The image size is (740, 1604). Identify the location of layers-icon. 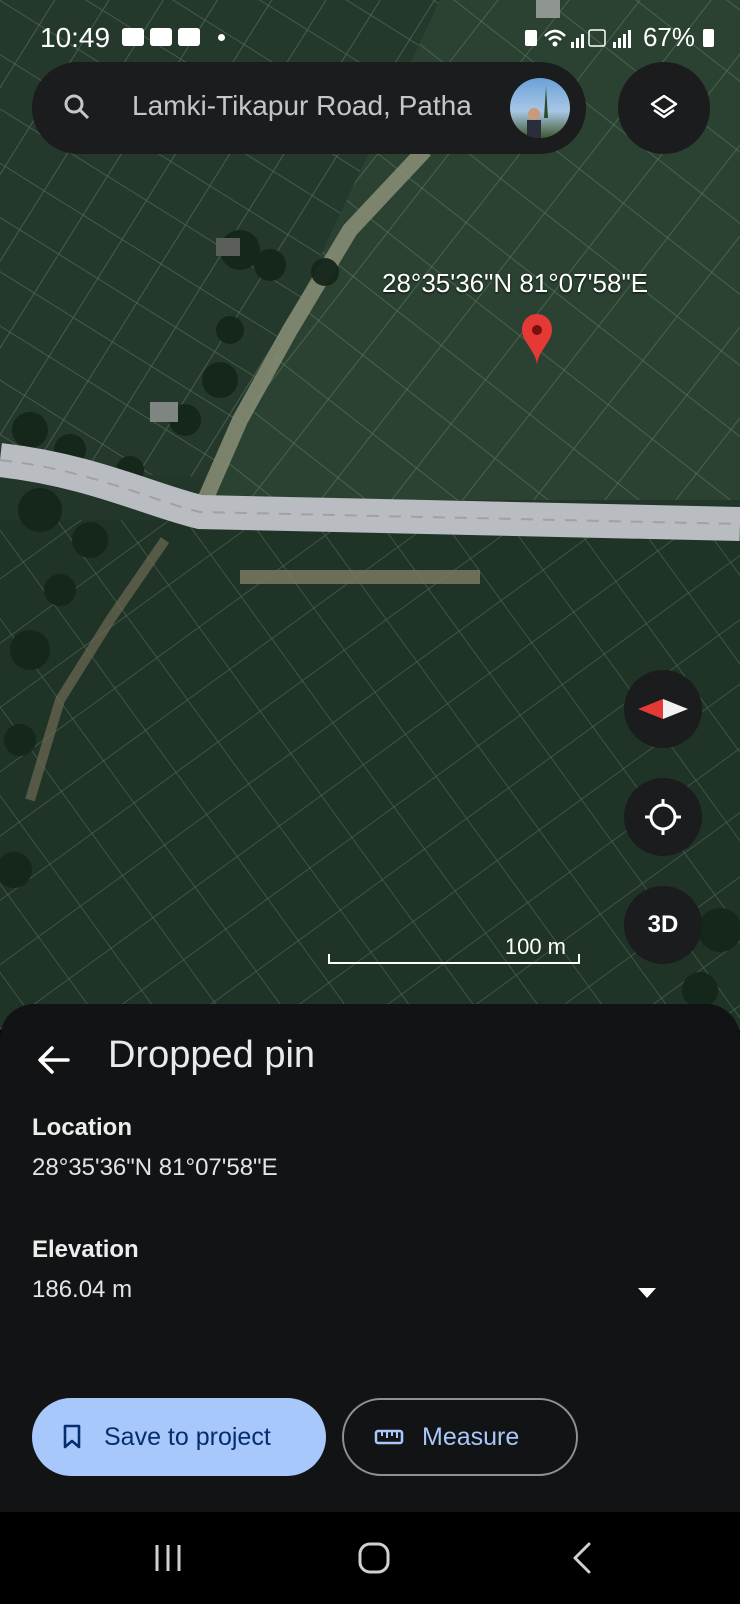
(664, 106).